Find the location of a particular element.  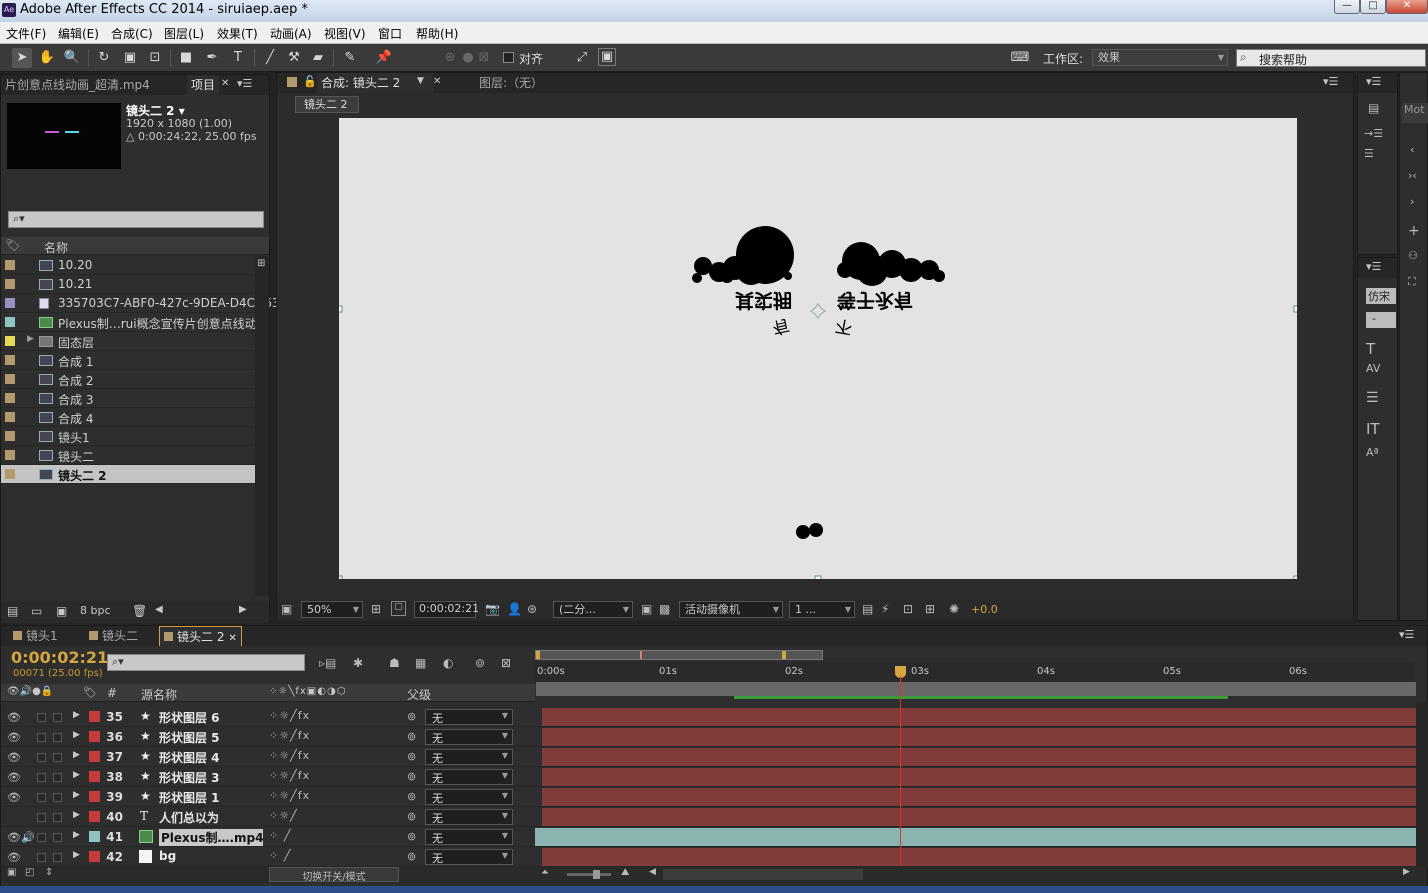

label-column-icon: 🏷 is located at coordinates (90, 692).